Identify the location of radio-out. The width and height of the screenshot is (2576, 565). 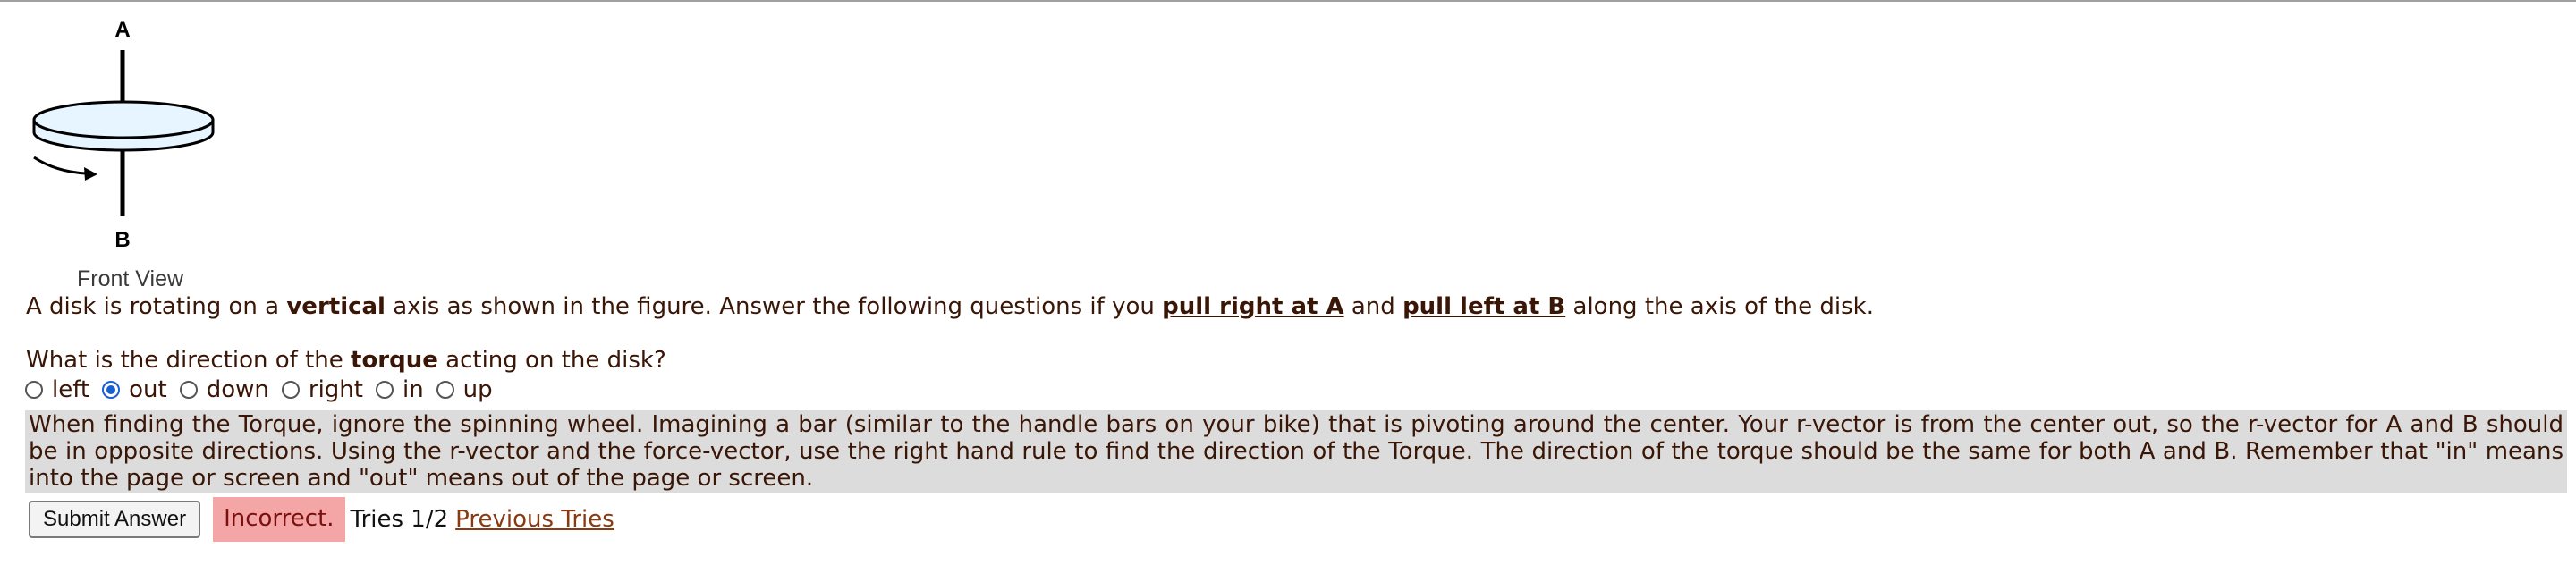
(111, 390).